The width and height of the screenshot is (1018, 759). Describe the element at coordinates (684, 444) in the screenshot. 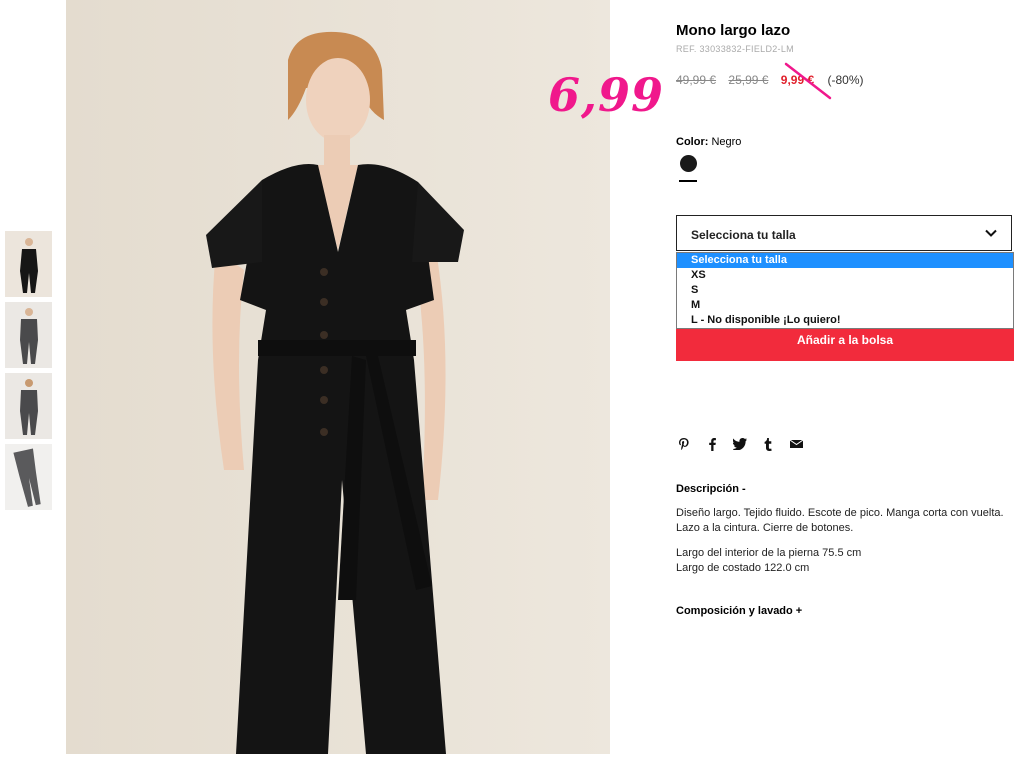

I see `pinterest-icon` at that location.